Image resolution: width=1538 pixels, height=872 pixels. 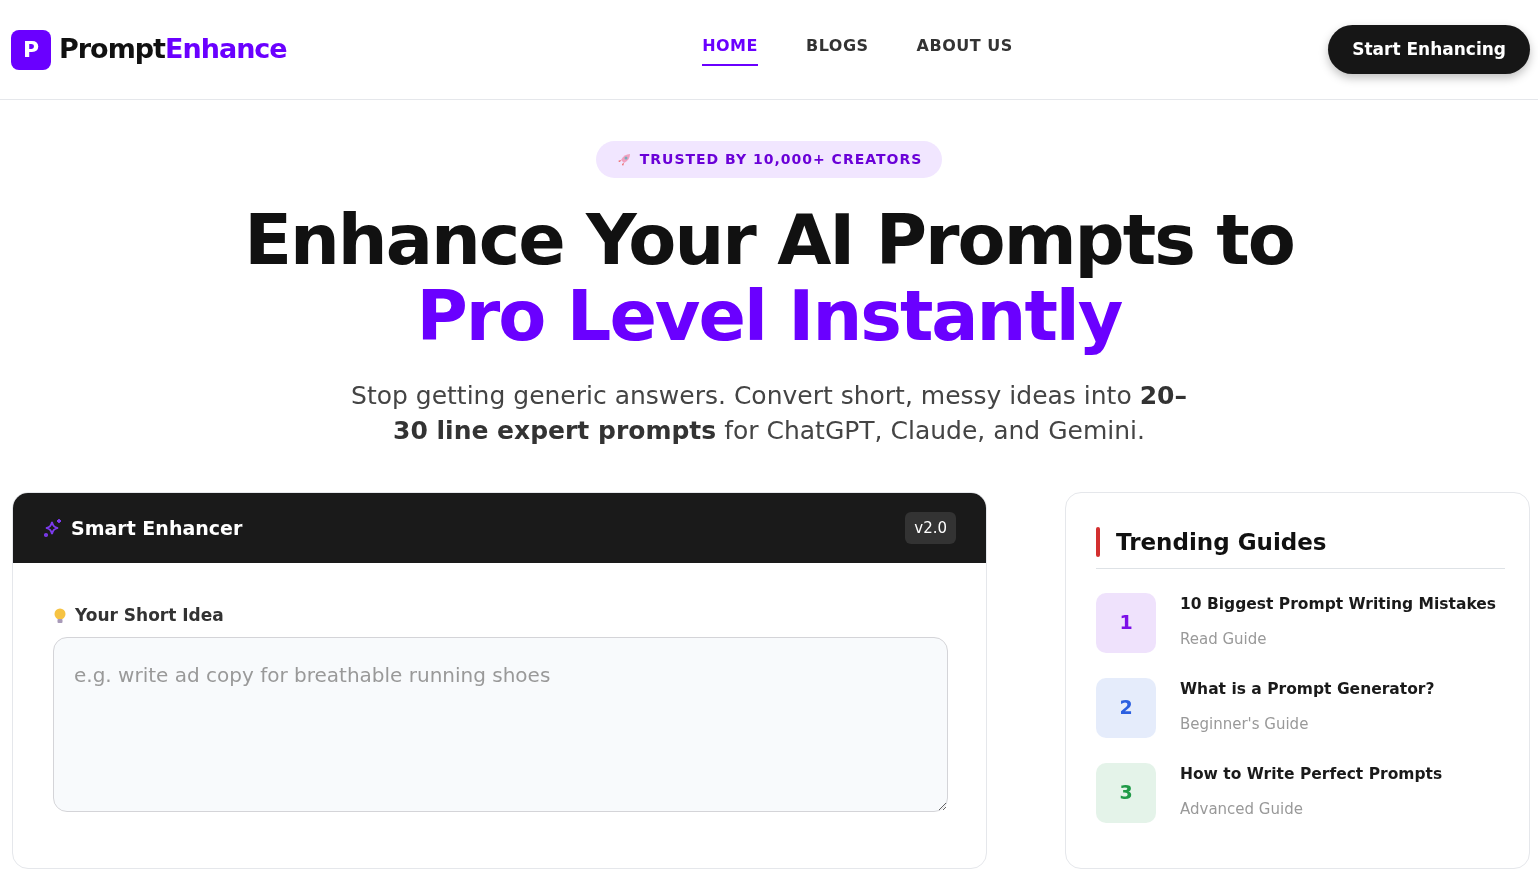 What do you see at coordinates (930, 528) in the screenshot?
I see `version-badge: v2.0` at bounding box center [930, 528].